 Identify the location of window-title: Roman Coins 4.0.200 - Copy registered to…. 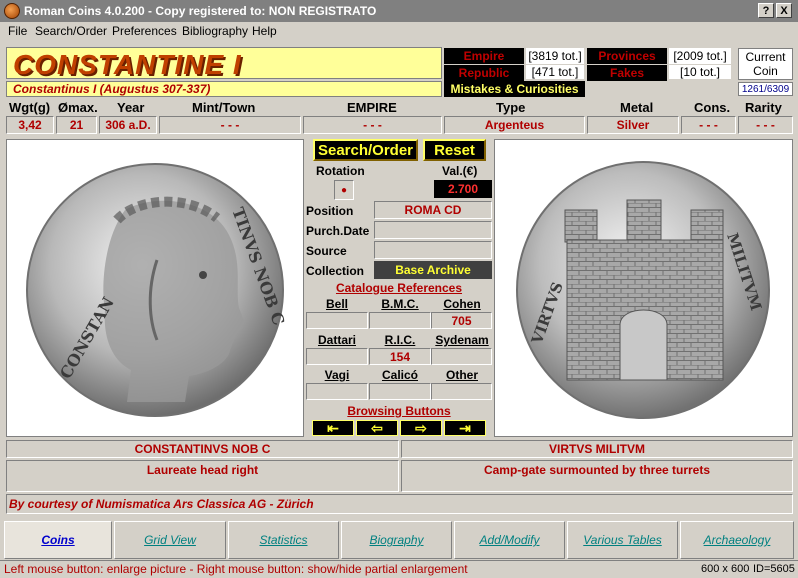
(200, 11).